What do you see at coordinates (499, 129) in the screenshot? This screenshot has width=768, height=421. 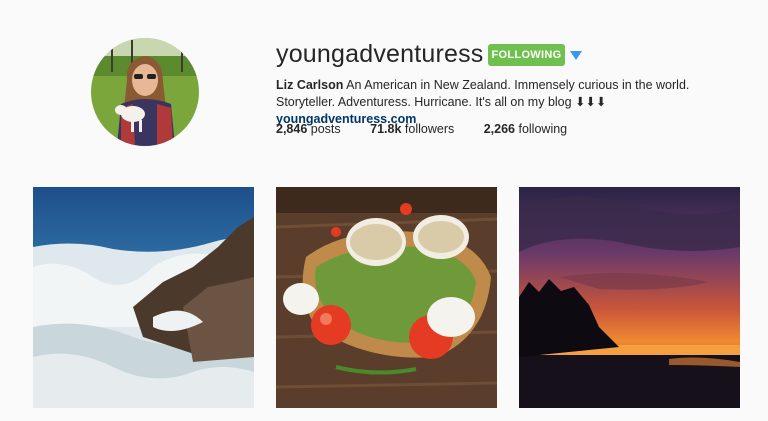 I see `stat-following-count: 2,266` at bounding box center [499, 129].